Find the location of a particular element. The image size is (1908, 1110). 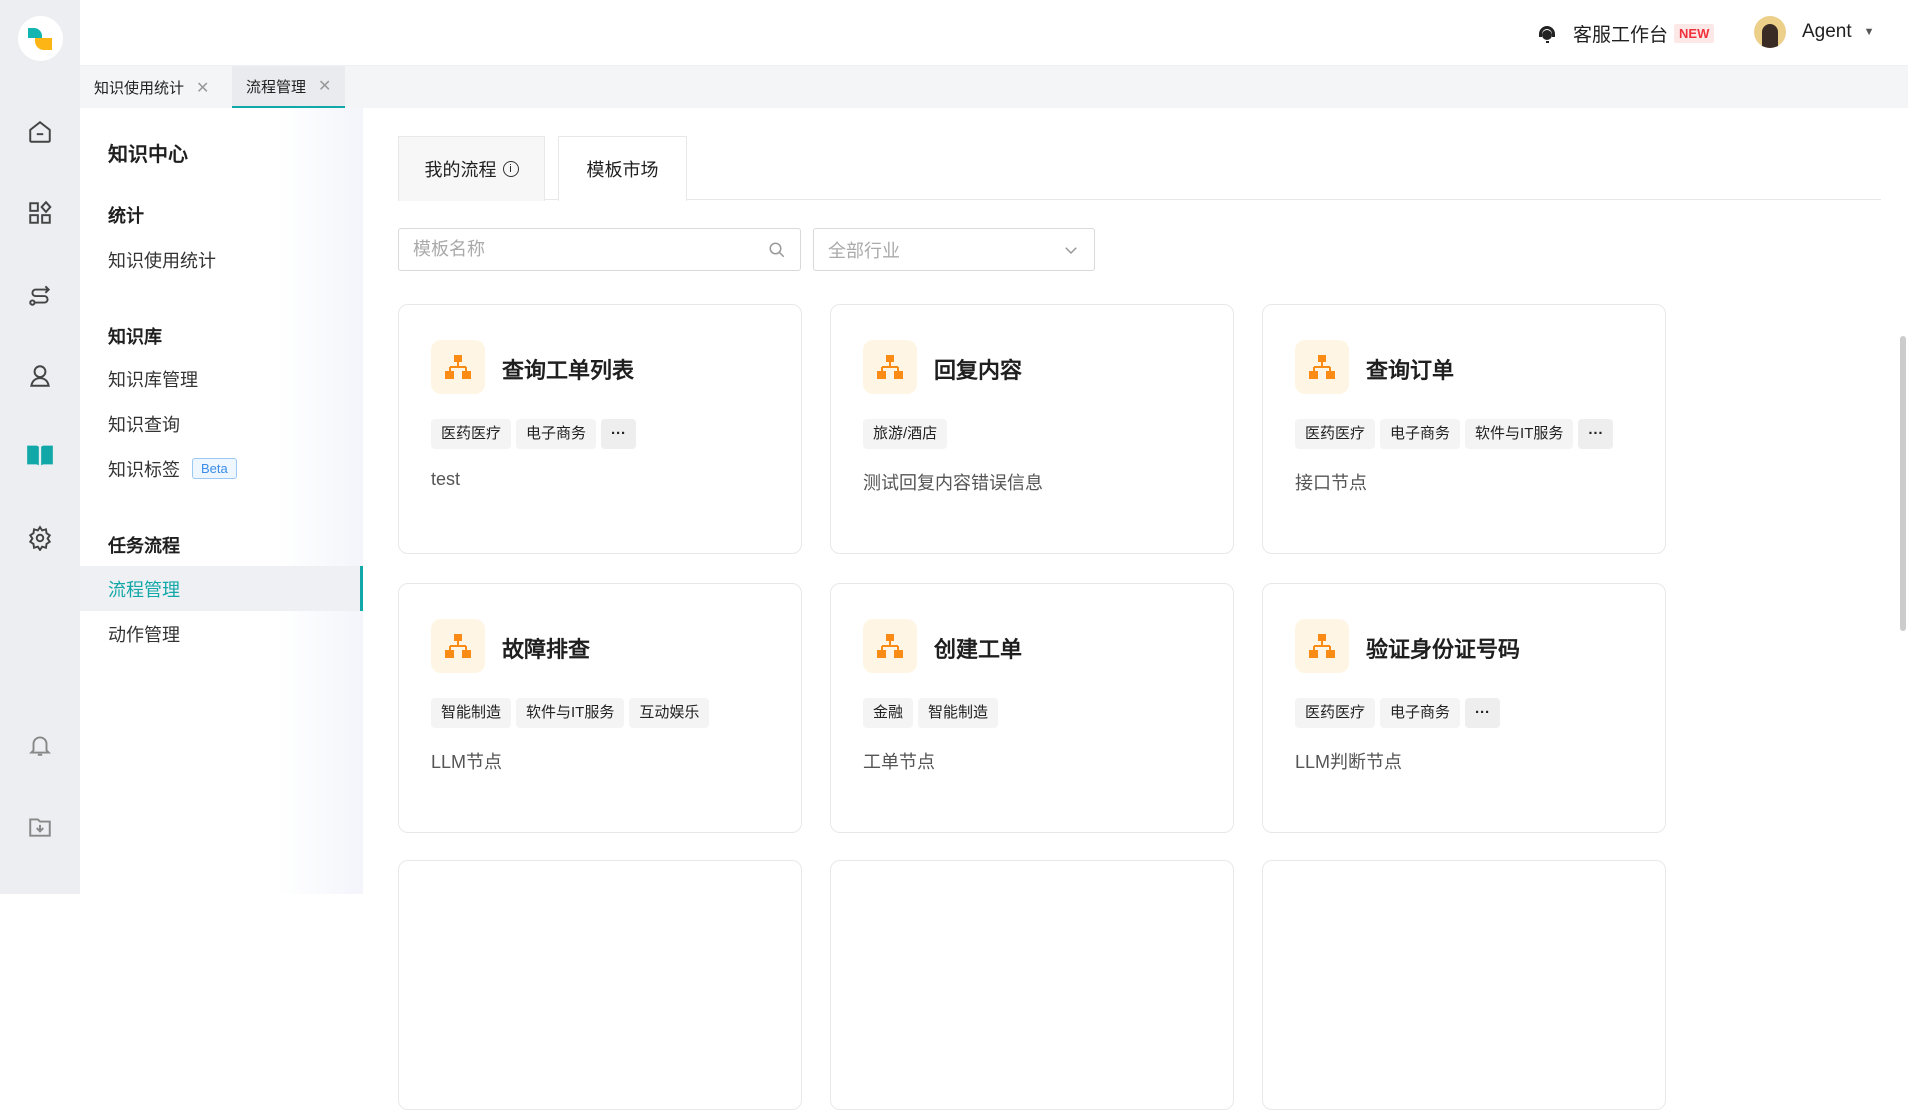

industry-tag: 金融 is located at coordinates (888, 713).